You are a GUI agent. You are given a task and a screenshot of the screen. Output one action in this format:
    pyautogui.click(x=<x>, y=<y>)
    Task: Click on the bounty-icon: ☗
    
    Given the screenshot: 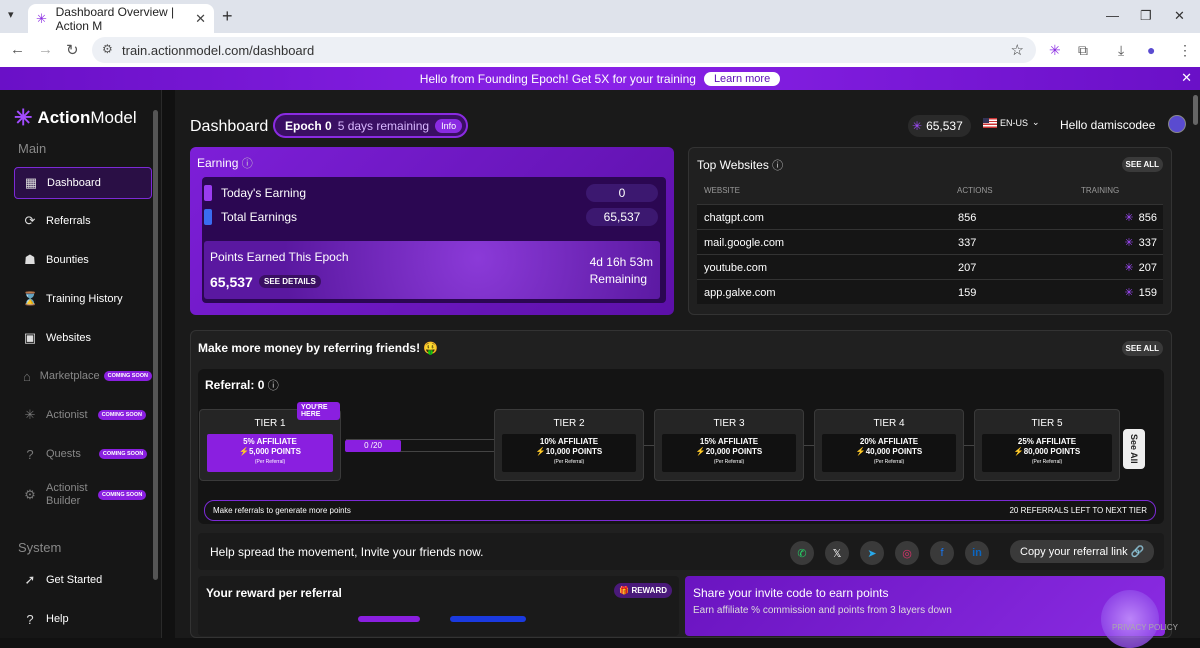 What is the action you would take?
    pyautogui.click(x=30, y=259)
    